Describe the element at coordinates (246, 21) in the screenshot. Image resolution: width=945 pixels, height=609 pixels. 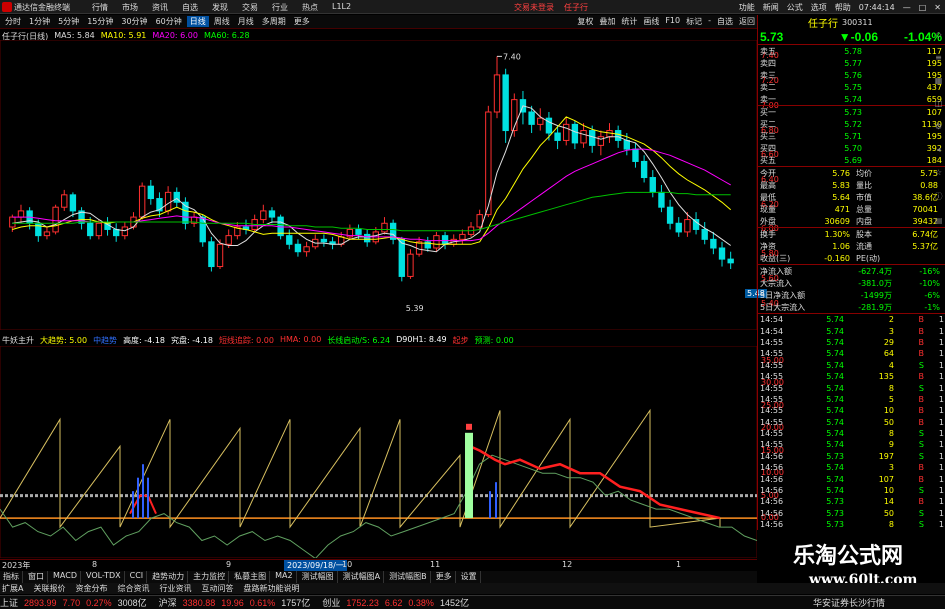
I see `period-monthly: 月线` at that location.